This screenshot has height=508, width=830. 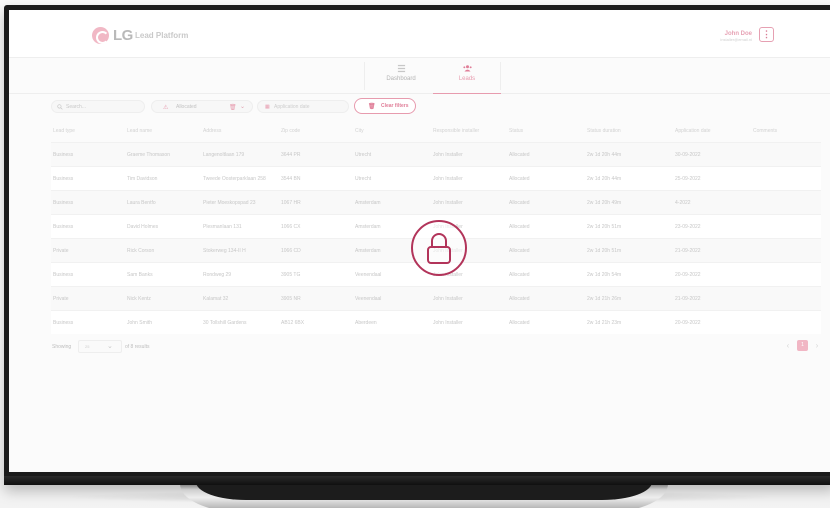 What do you see at coordinates (216, 298) in the screenshot?
I see `table-cell: Kalamat 32` at bounding box center [216, 298].